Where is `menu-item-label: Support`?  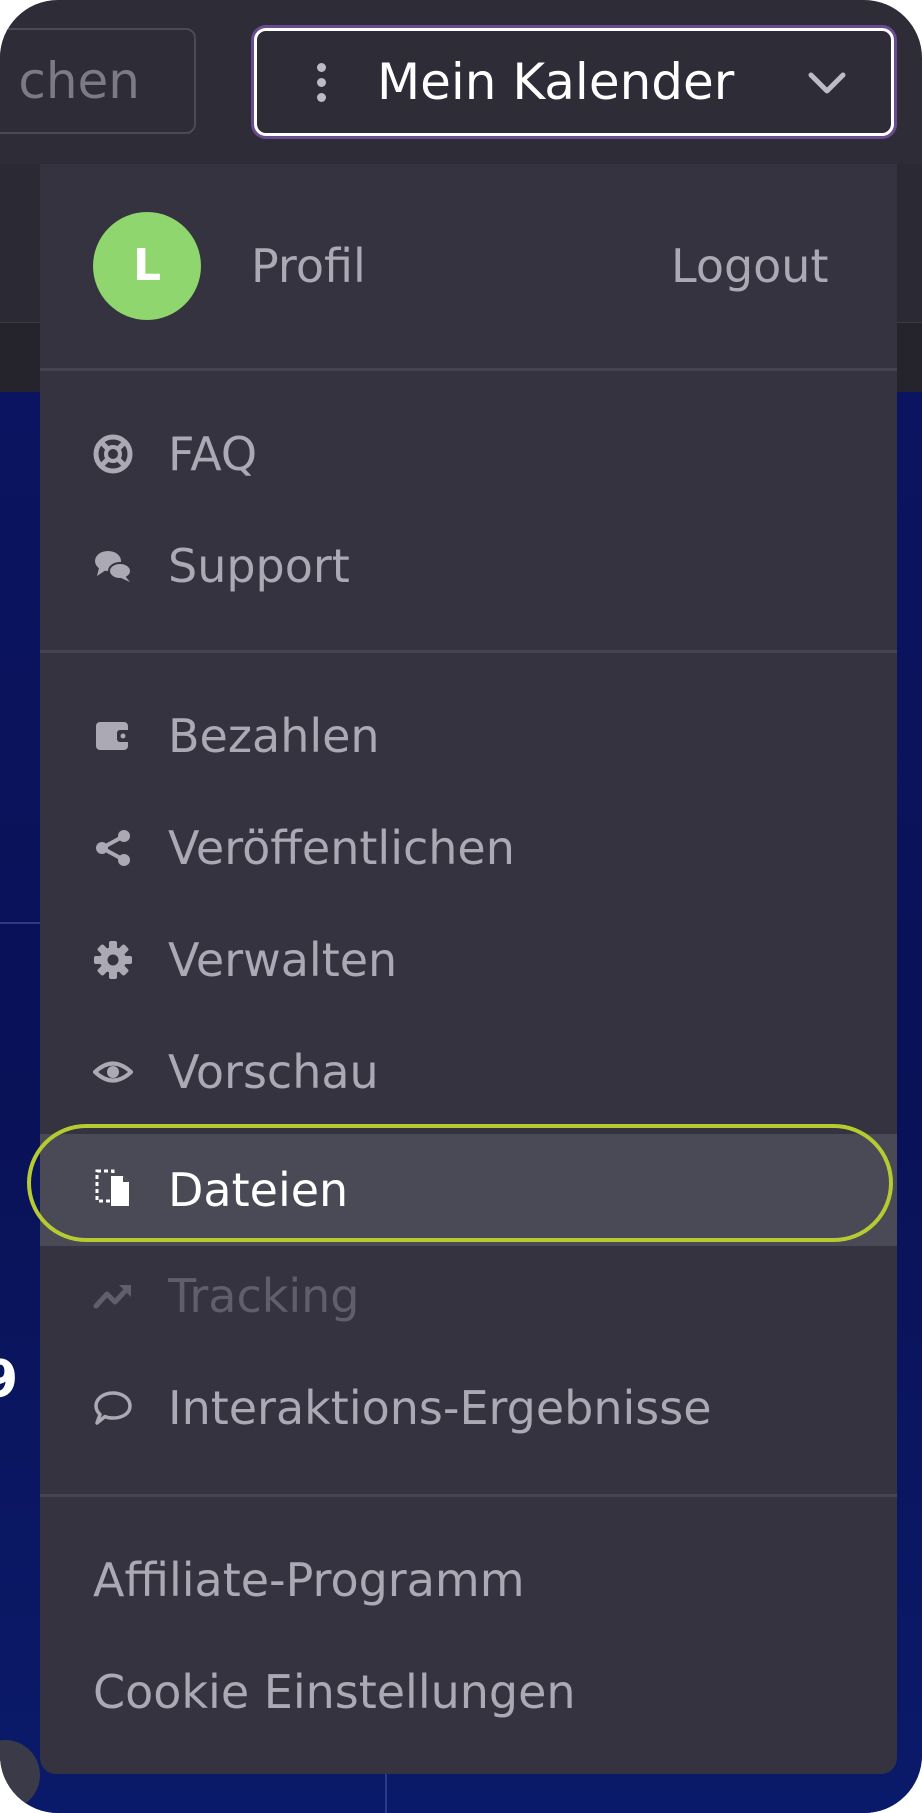 menu-item-label: Support is located at coordinates (259, 566).